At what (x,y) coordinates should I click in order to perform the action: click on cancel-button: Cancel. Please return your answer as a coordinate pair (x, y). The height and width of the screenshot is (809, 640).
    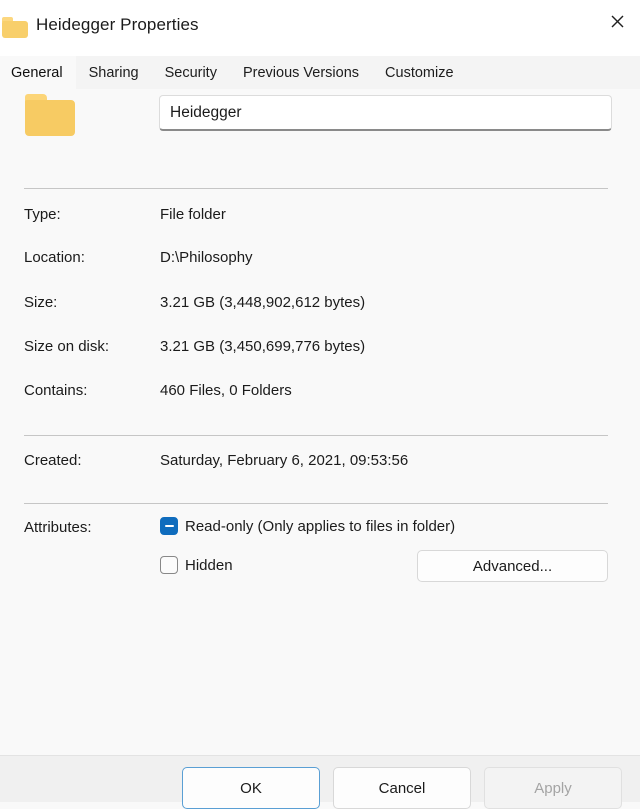
    Looking at the image, I should click on (402, 788).